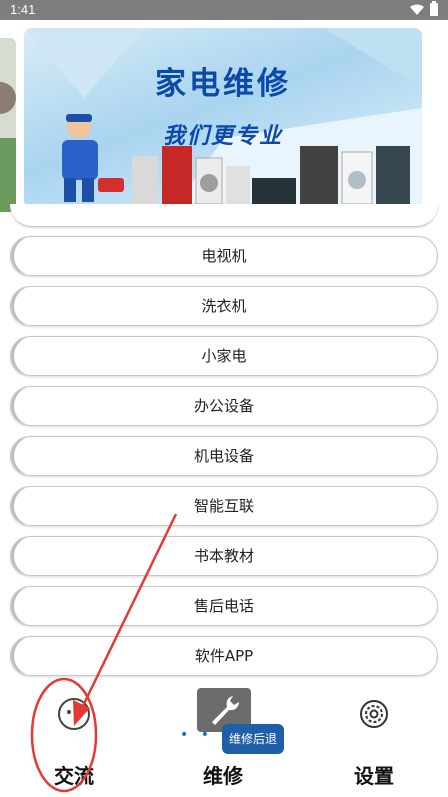 Image resolution: width=448 pixels, height=797 pixels. Describe the element at coordinates (224, 406) in the screenshot. I see `category-item-office-equipment: 办公设备` at that location.